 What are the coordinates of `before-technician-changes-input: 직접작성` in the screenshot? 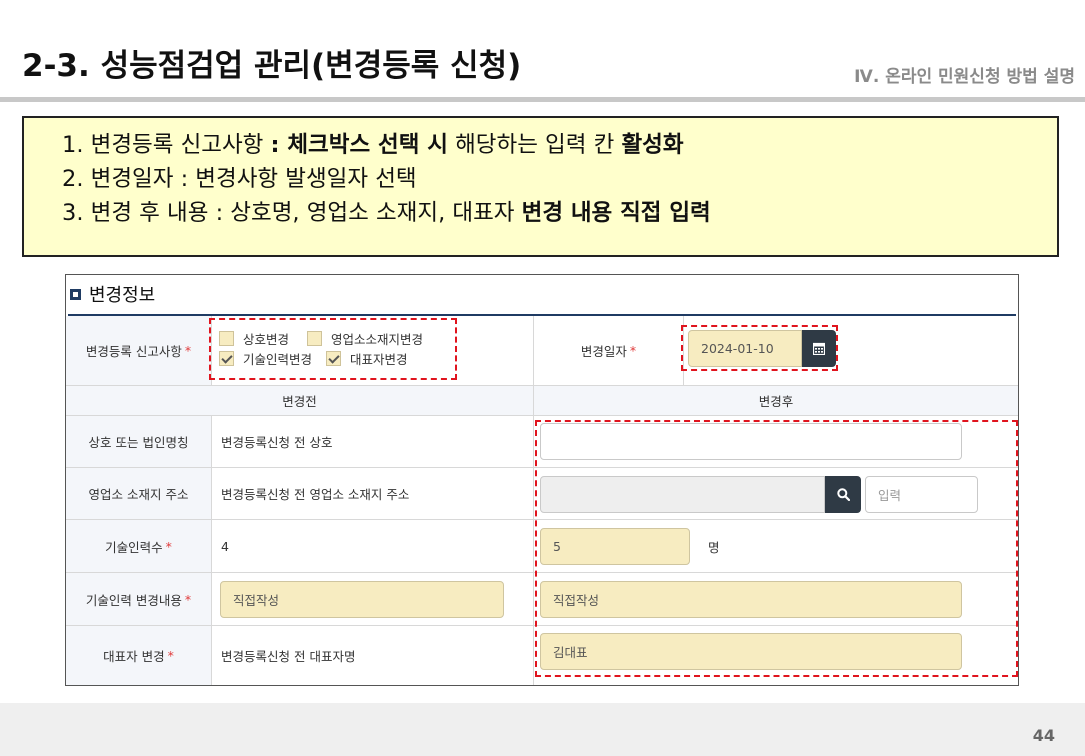 It's located at (362, 599).